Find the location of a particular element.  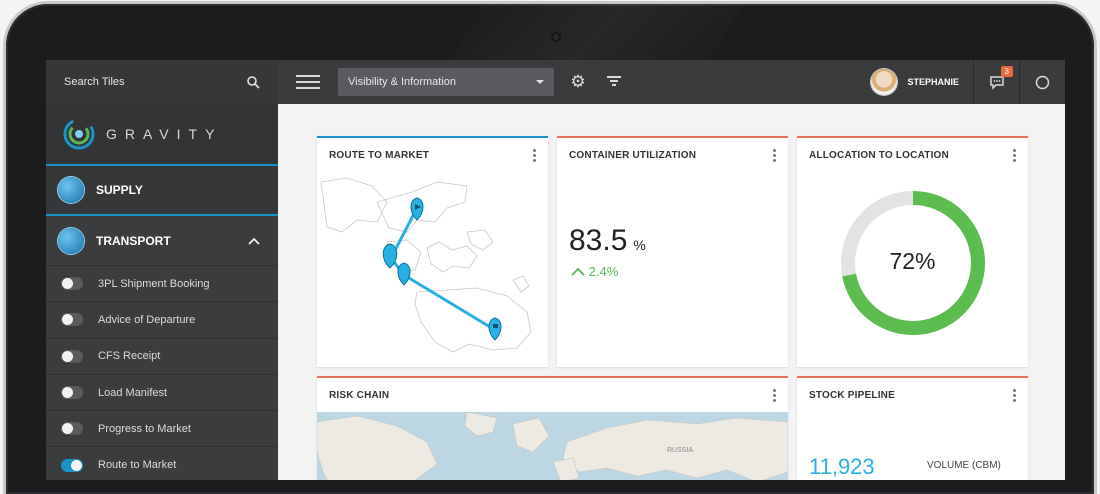

brand-logo: GRAVITY is located at coordinates (162, 135).